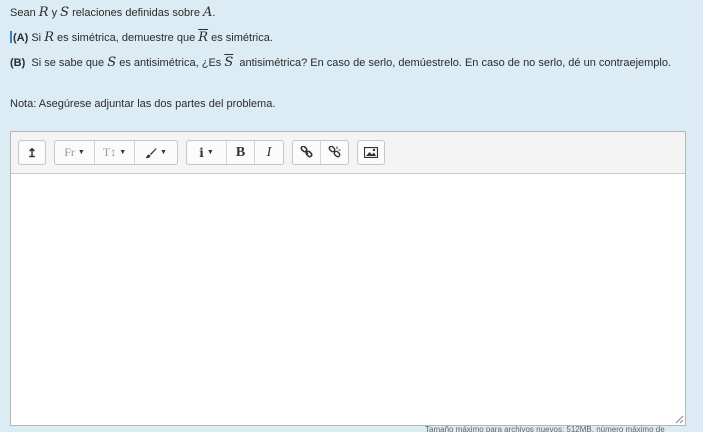 Image resolution: width=703 pixels, height=432 pixels. What do you see at coordinates (126, 38) in the screenshot?
I see `part-a-text: es simétrica, demuestre que` at bounding box center [126, 38].